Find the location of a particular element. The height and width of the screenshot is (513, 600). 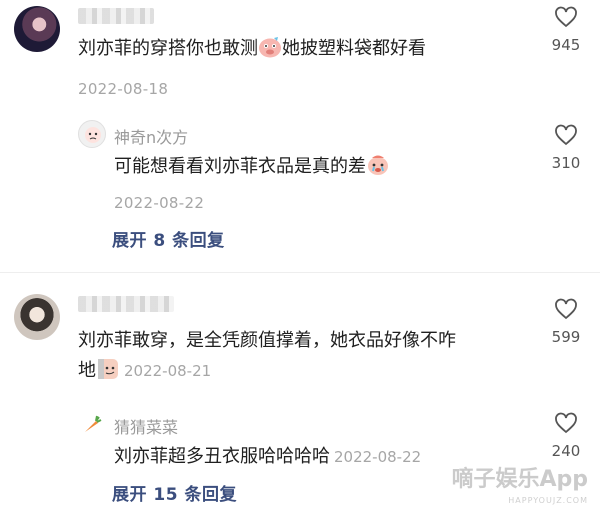

comment-text: 刘亦菲敢穿，是全凭颜值撑着，她衣品好像不咋 地 2022-08-21 is located at coordinates (306, 358).